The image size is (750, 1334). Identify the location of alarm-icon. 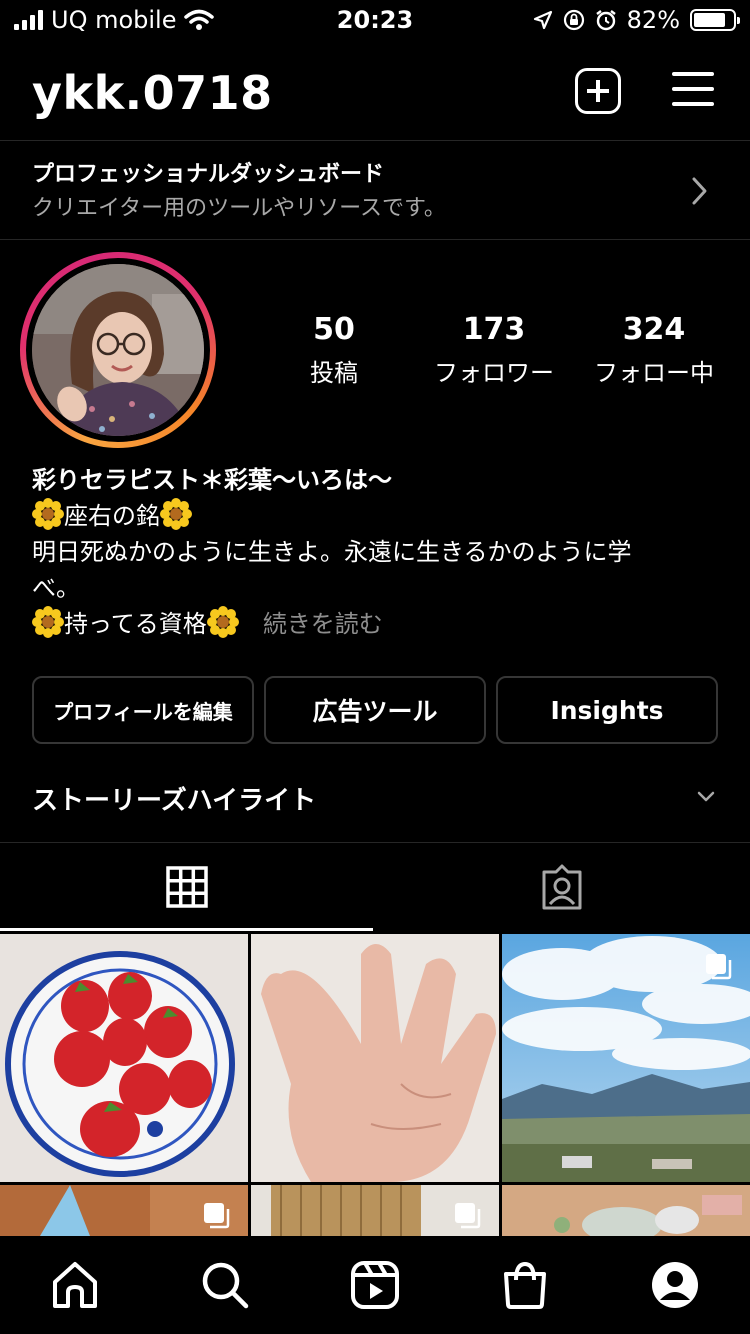
(605, 20).